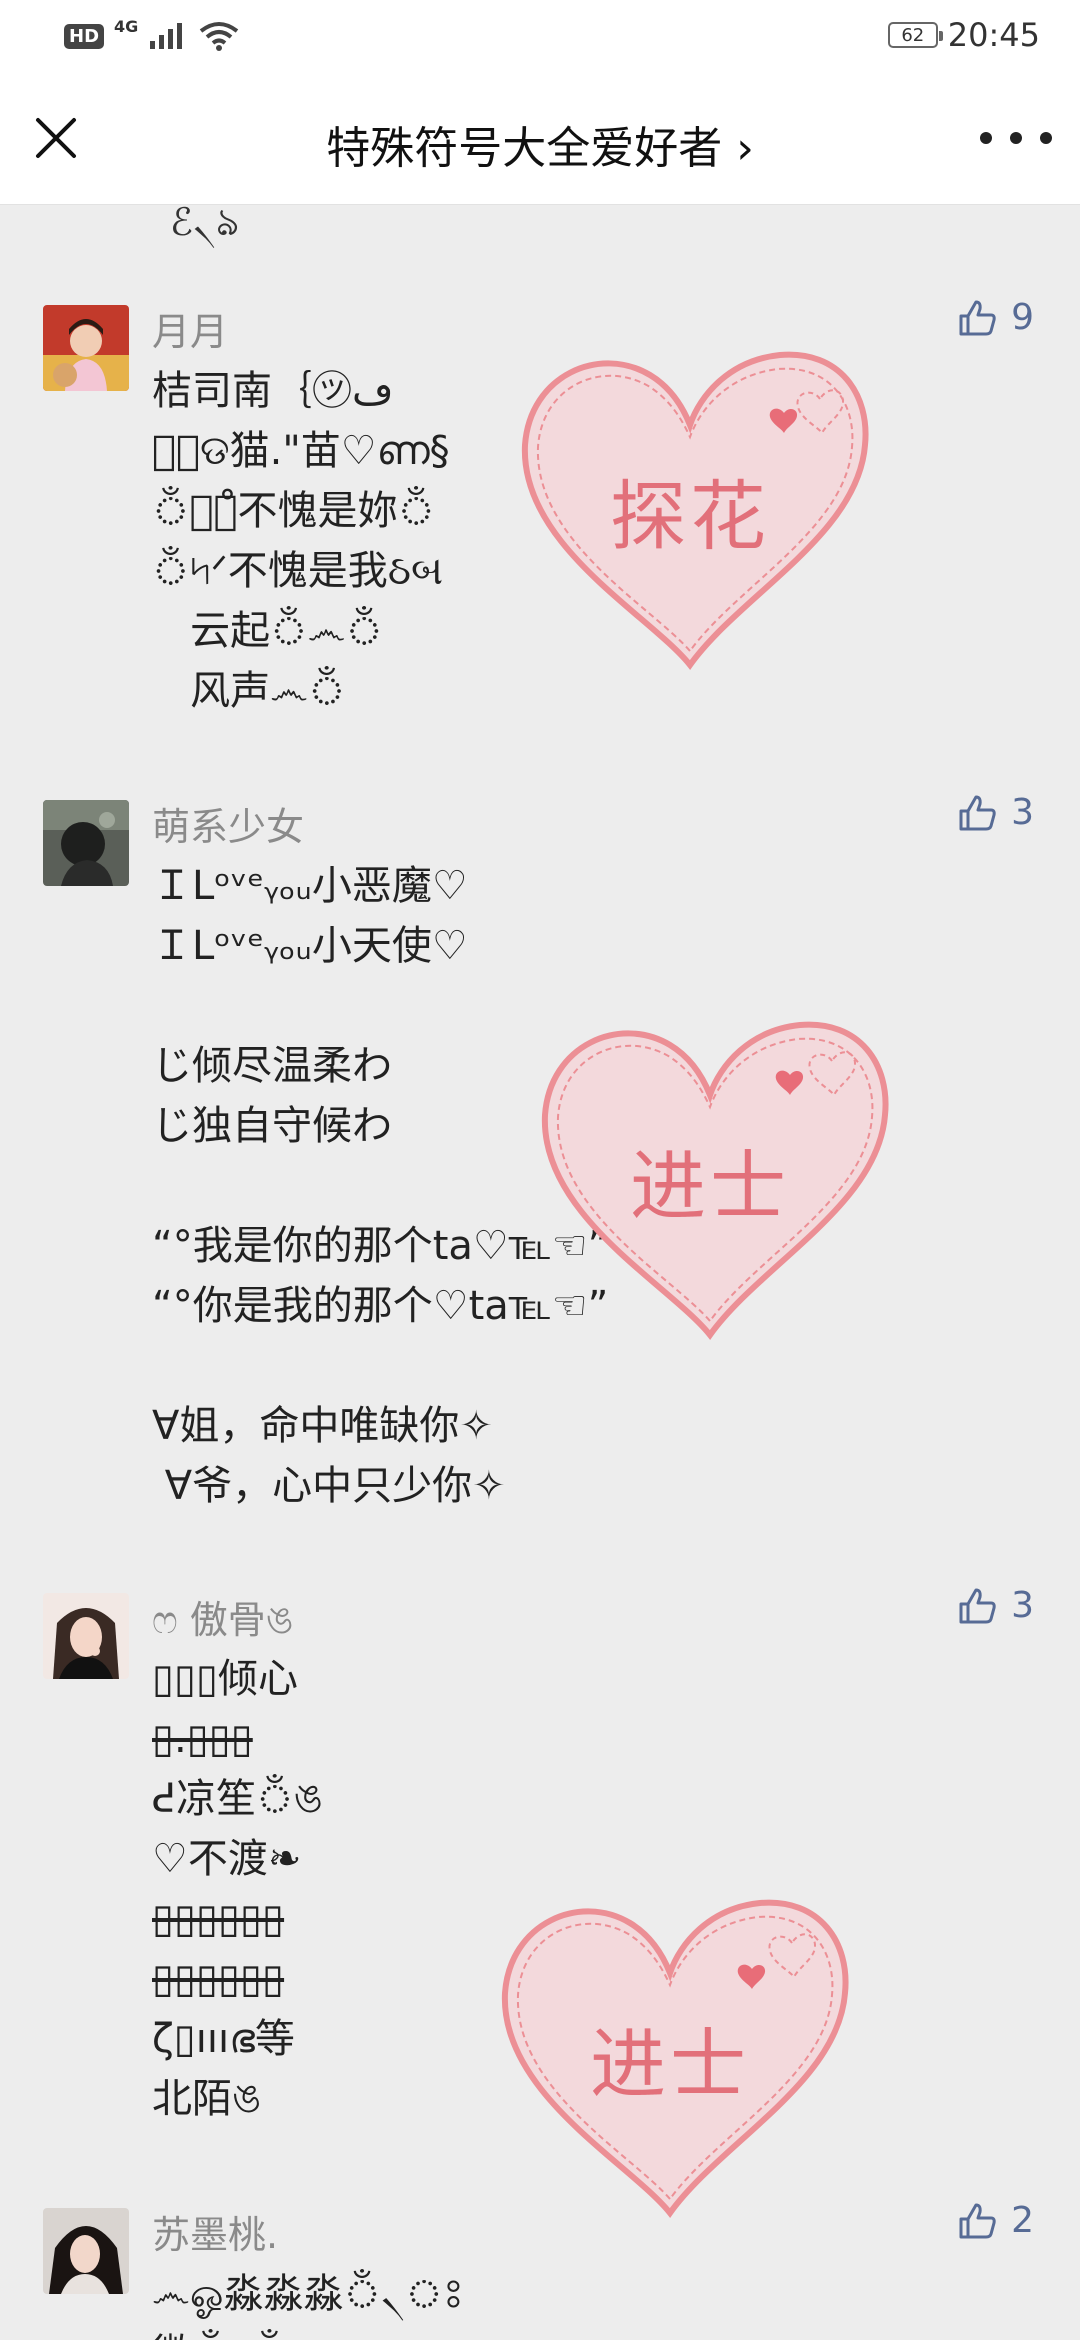 Image resolution: width=1080 pixels, height=2340 pixels. I want to click on comment-line: 北陌ঙ, so click(207, 2099).